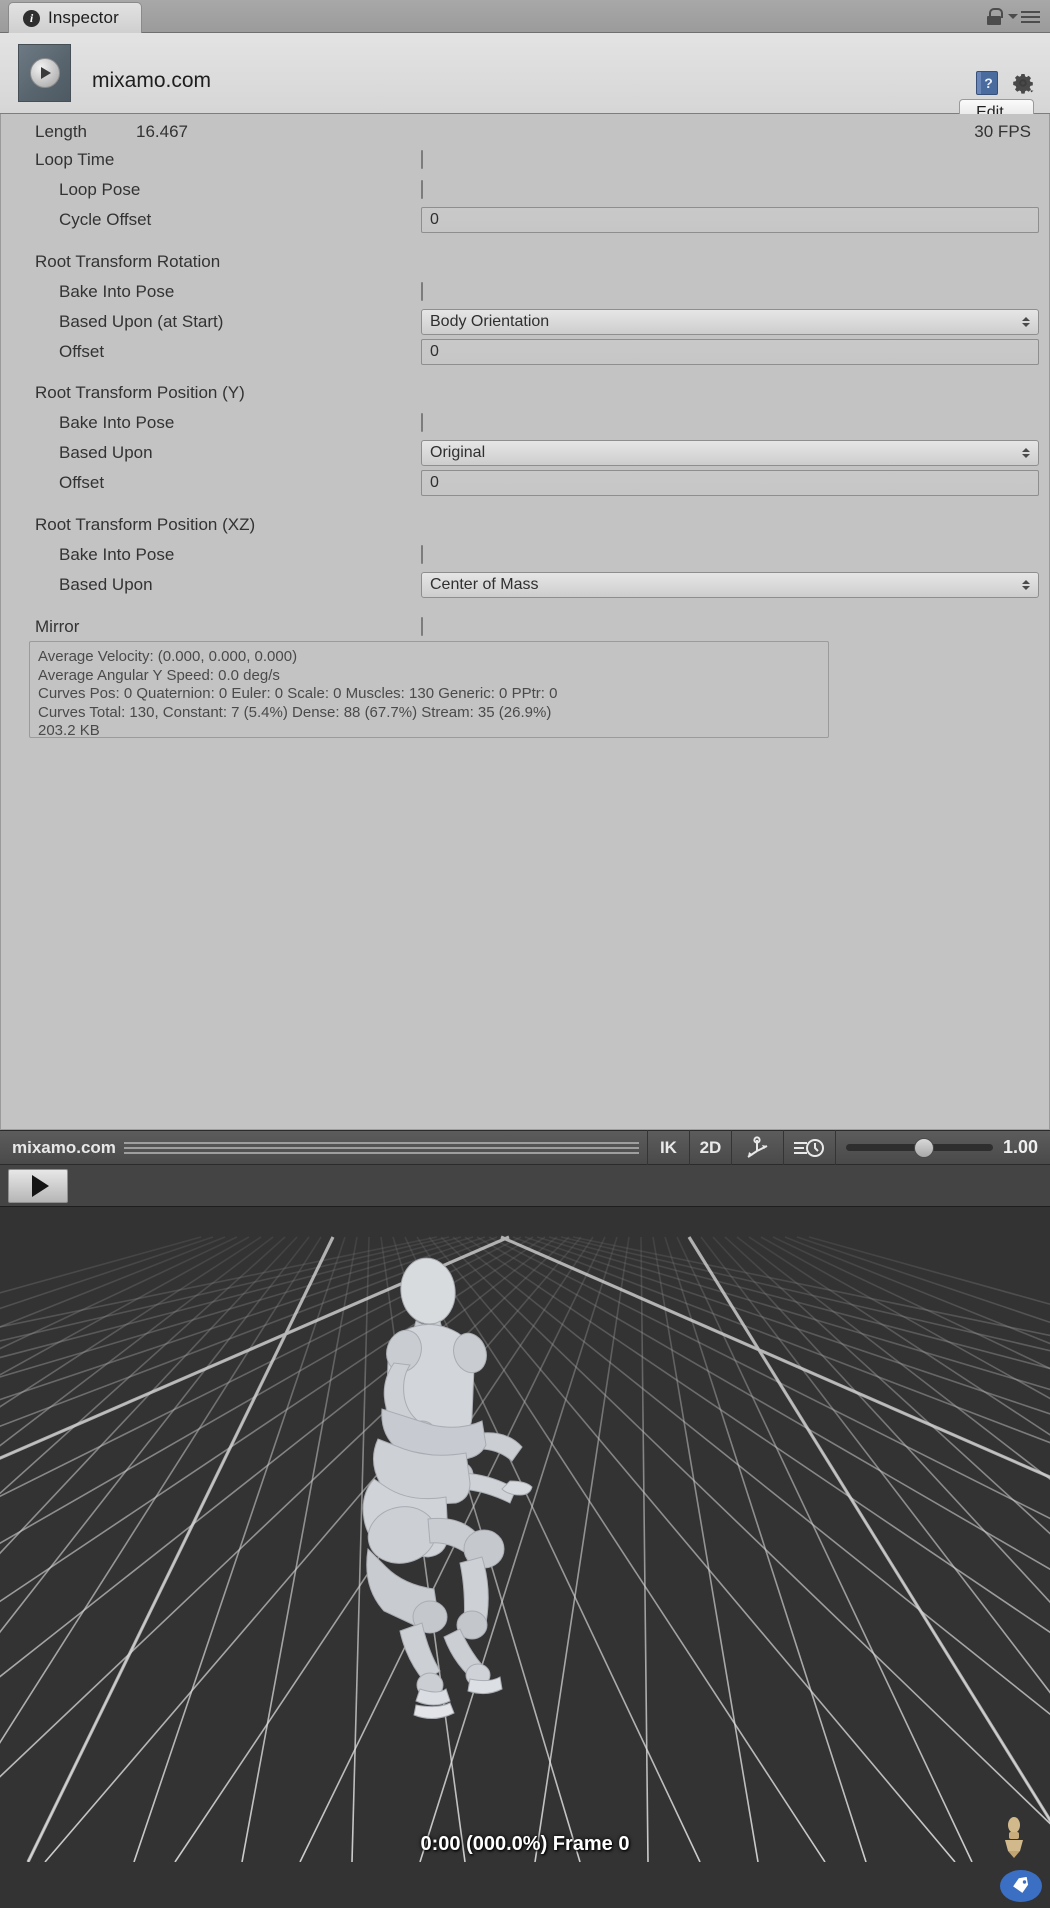 The height and width of the screenshot is (1908, 1050). I want to click on playback-speed-icon, so click(808, 1147).